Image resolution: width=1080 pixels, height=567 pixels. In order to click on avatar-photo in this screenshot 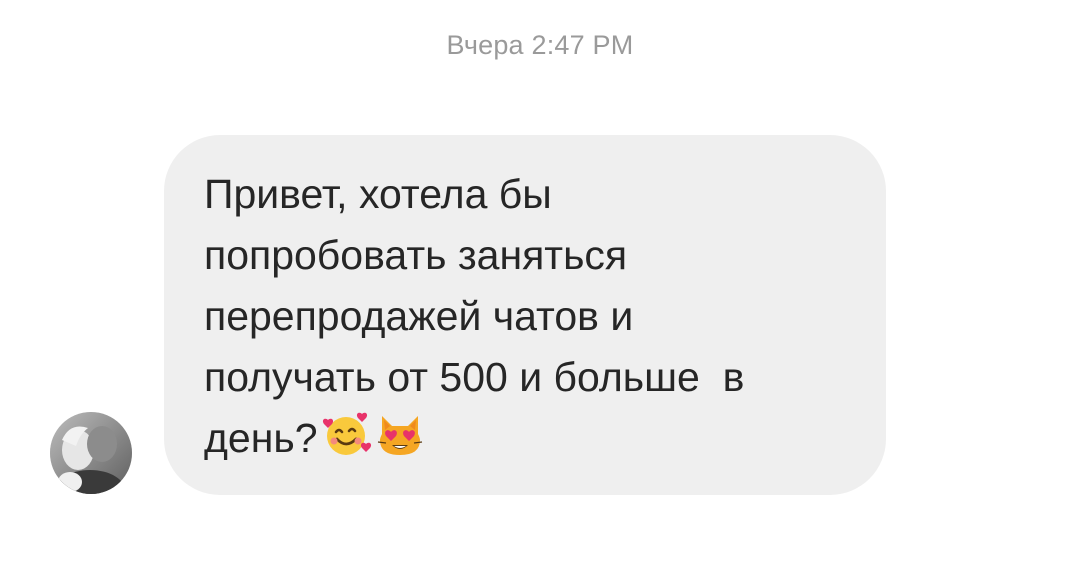, I will do `click(91, 453)`.